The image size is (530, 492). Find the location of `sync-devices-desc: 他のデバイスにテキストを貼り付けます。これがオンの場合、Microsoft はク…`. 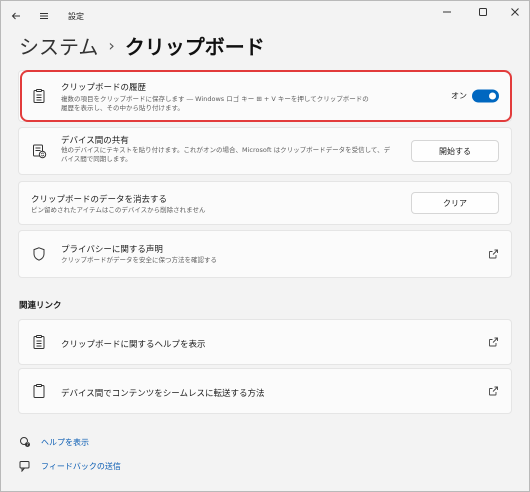

sync-devices-desc: 他のデバイスにテキストを貼り付けます。これがオンの場合、Microsoft はク… is located at coordinates (231, 155).